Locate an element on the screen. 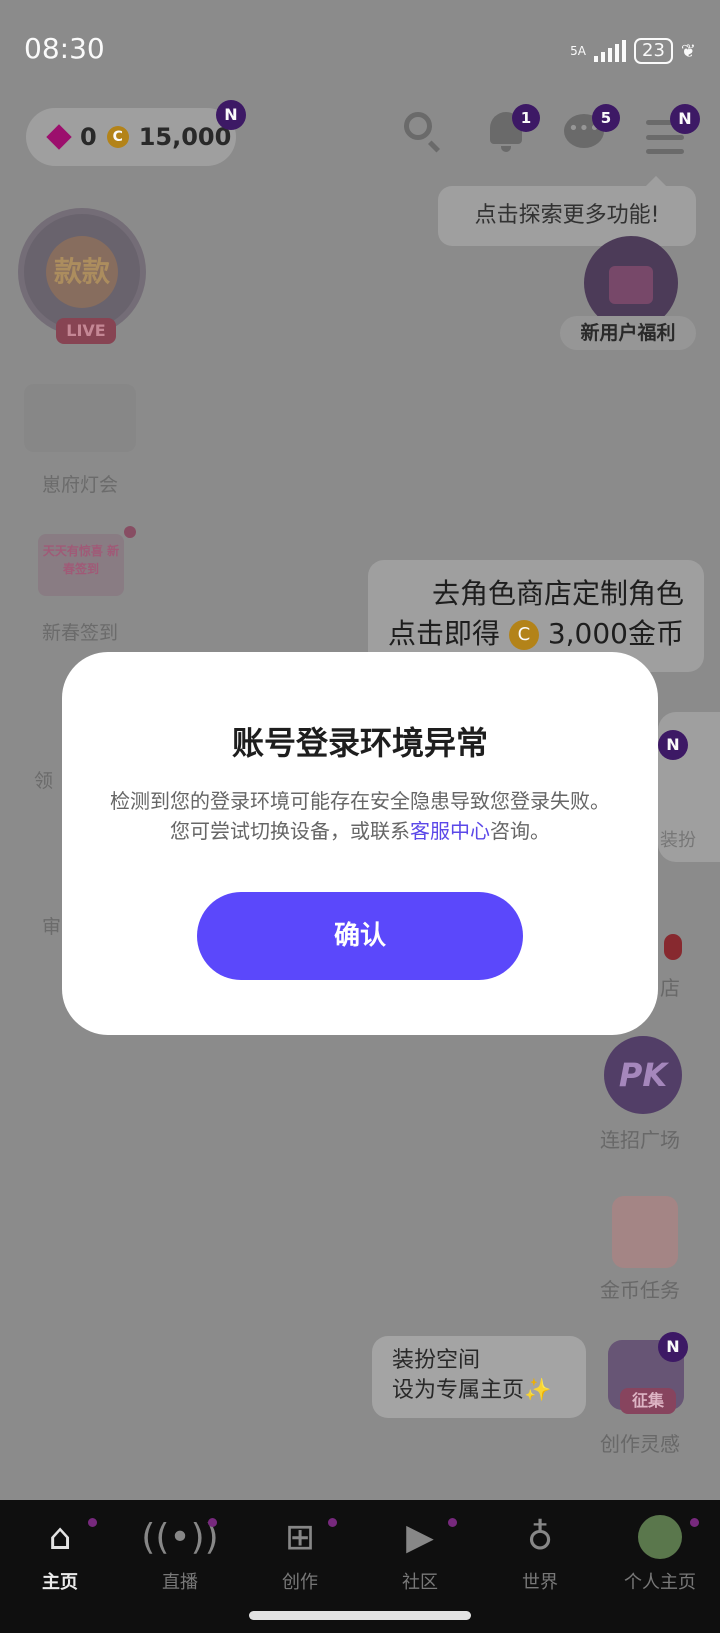 The width and height of the screenshot is (720, 1633). customer-service-link: 客服中心 is located at coordinates (450, 831).